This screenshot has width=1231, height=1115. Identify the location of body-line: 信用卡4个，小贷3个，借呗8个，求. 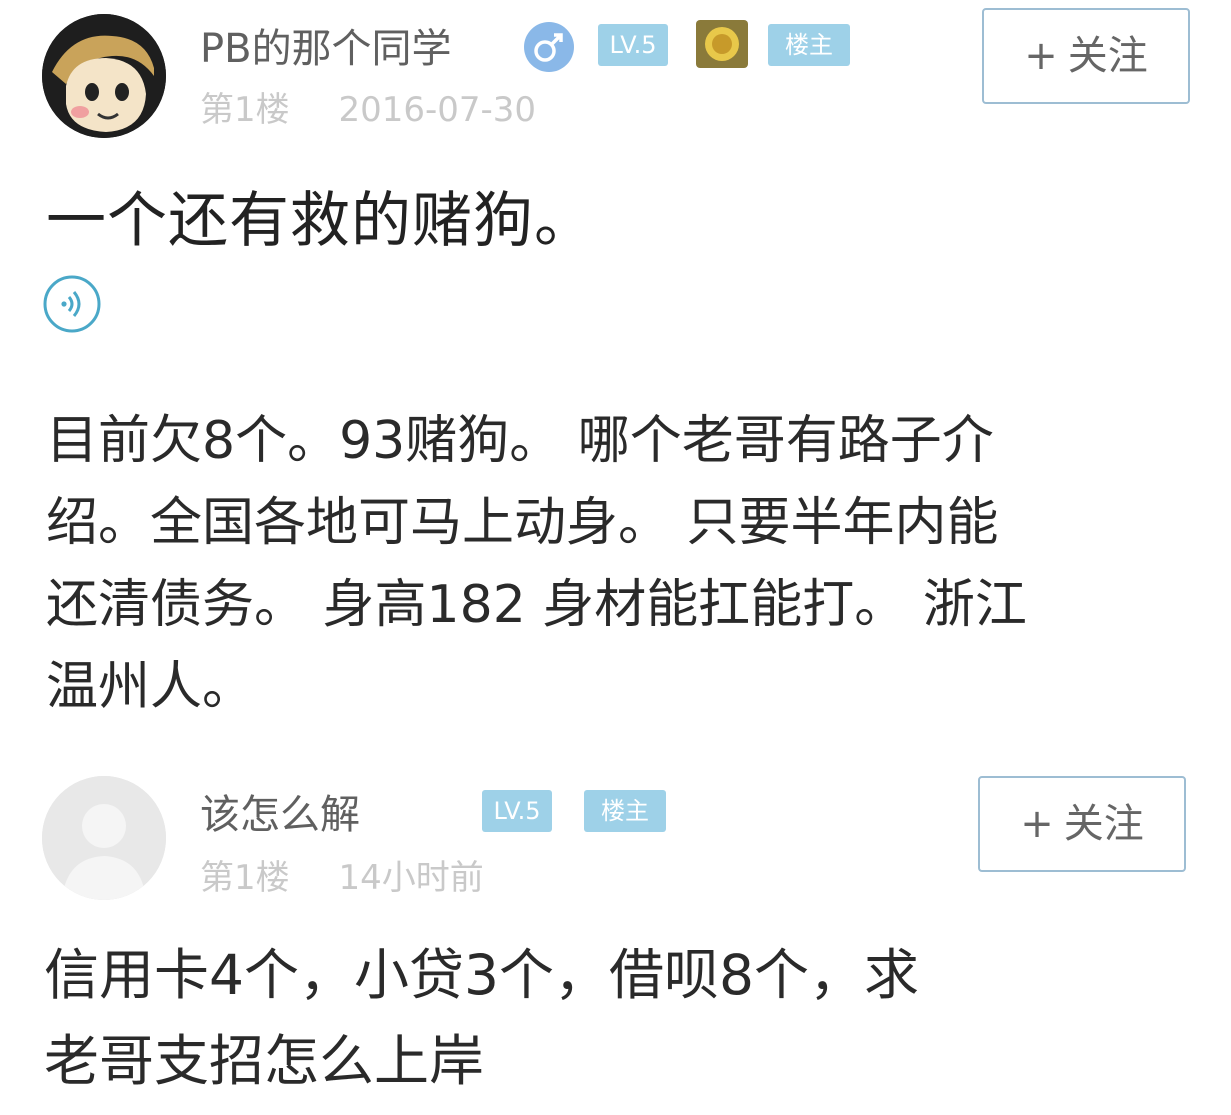
(481, 975).